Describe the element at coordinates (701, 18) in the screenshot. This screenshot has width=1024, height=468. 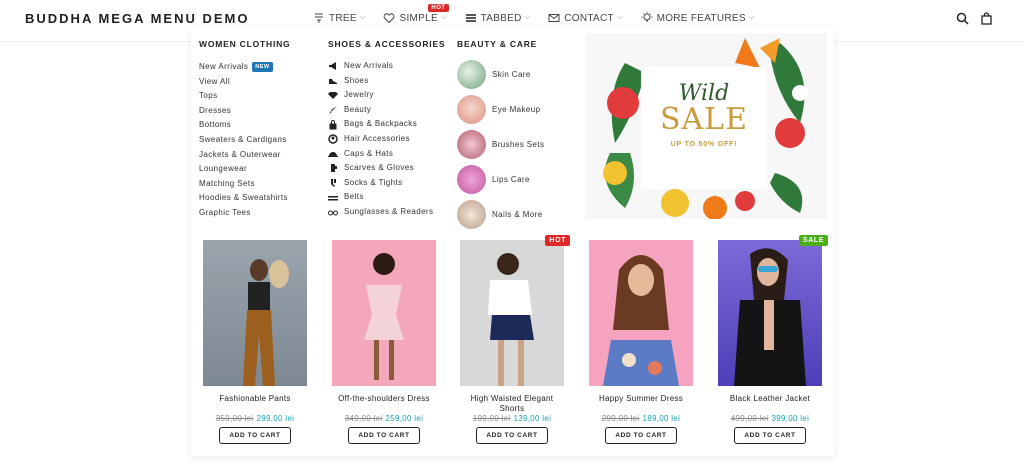
I see `nav-more-features-label: MORE FEATURES` at that location.